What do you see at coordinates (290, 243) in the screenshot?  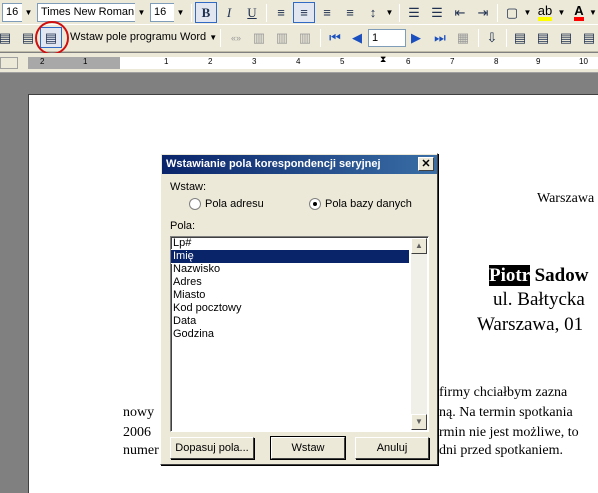 I see `list-item: Lp#` at bounding box center [290, 243].